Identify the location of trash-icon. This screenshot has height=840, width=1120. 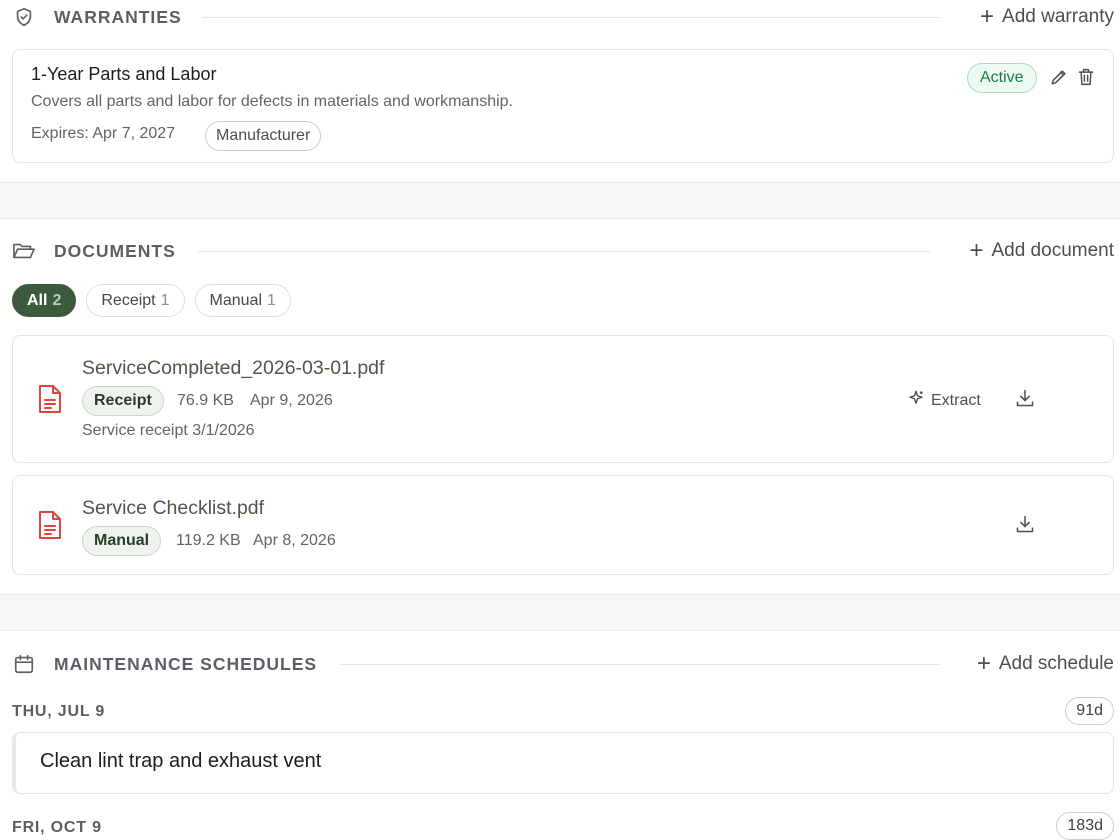
(1086, 77).